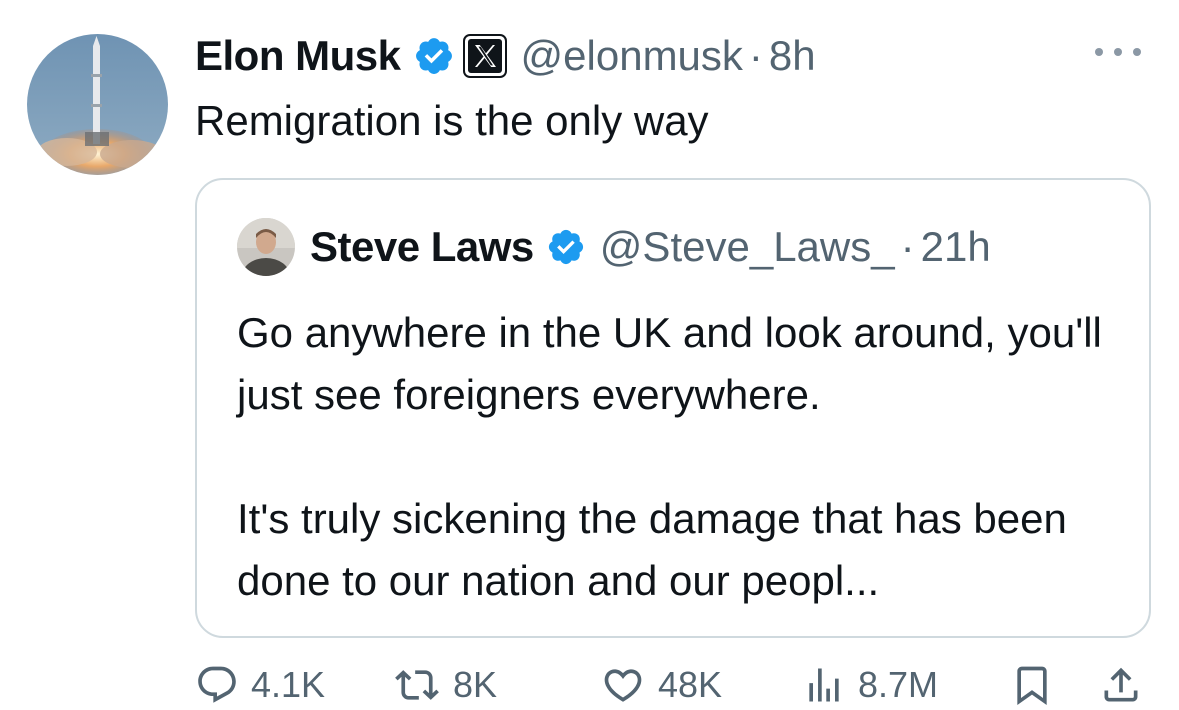 The width and height of the screenshot is (1179, 710). I want to click on bookmark-button, so click(1032, 685).